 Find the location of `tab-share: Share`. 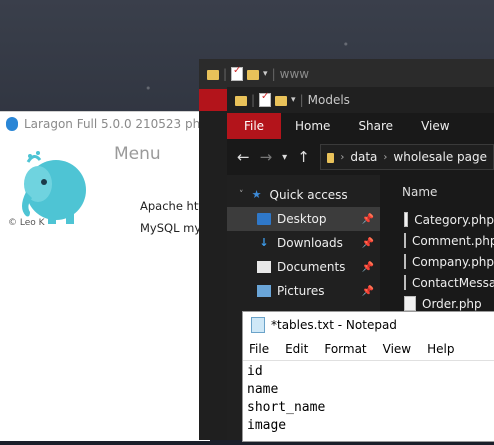

tab-share: Share is located at coordinates (375, 126).